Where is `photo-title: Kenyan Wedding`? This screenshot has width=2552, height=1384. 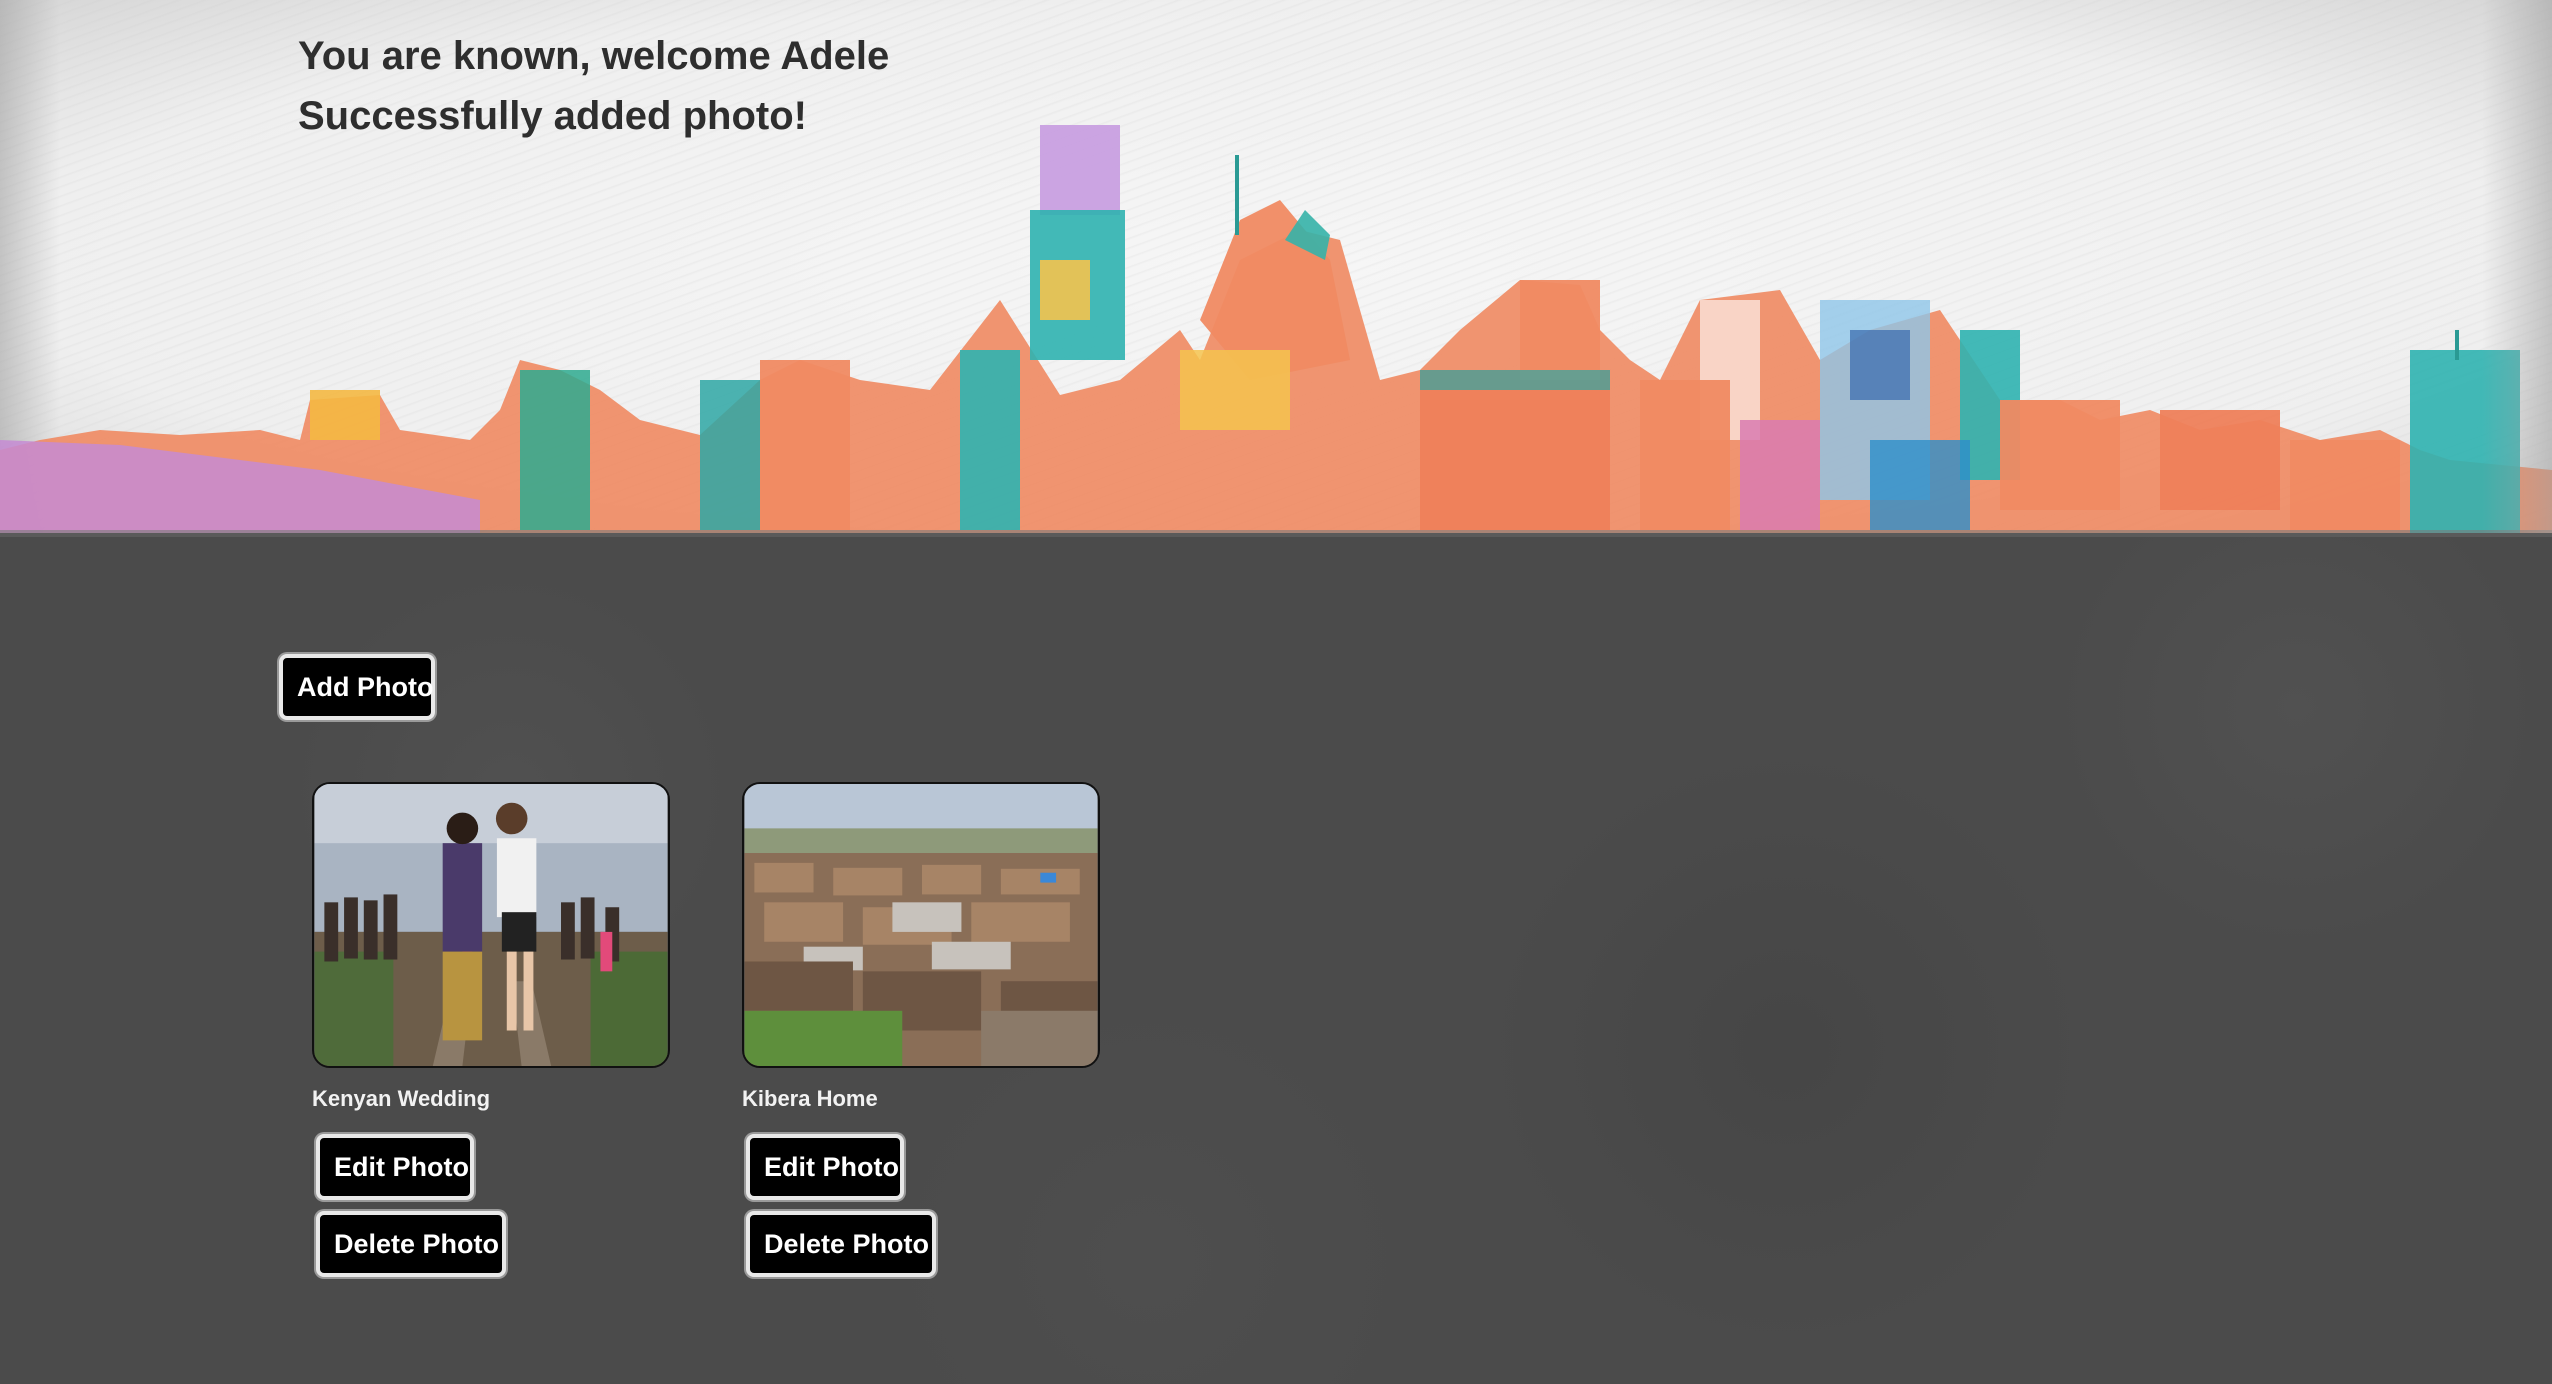
photo-title: Kenyan Wedding is located at coordinates (401, 1098).